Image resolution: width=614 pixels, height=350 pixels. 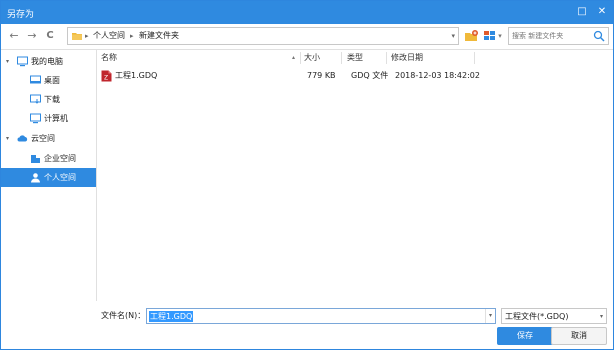 I want to click on search-box, so click(x=558, y=36).